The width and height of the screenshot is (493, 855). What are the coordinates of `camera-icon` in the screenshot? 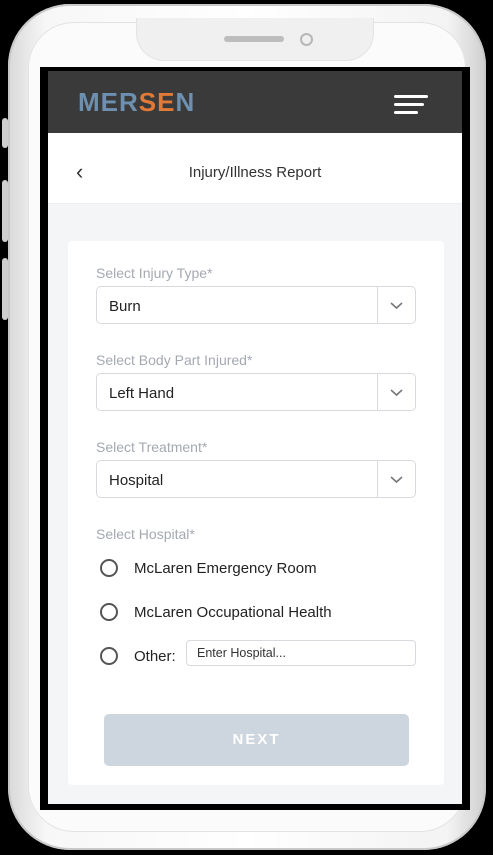 It's located at (306, 39).